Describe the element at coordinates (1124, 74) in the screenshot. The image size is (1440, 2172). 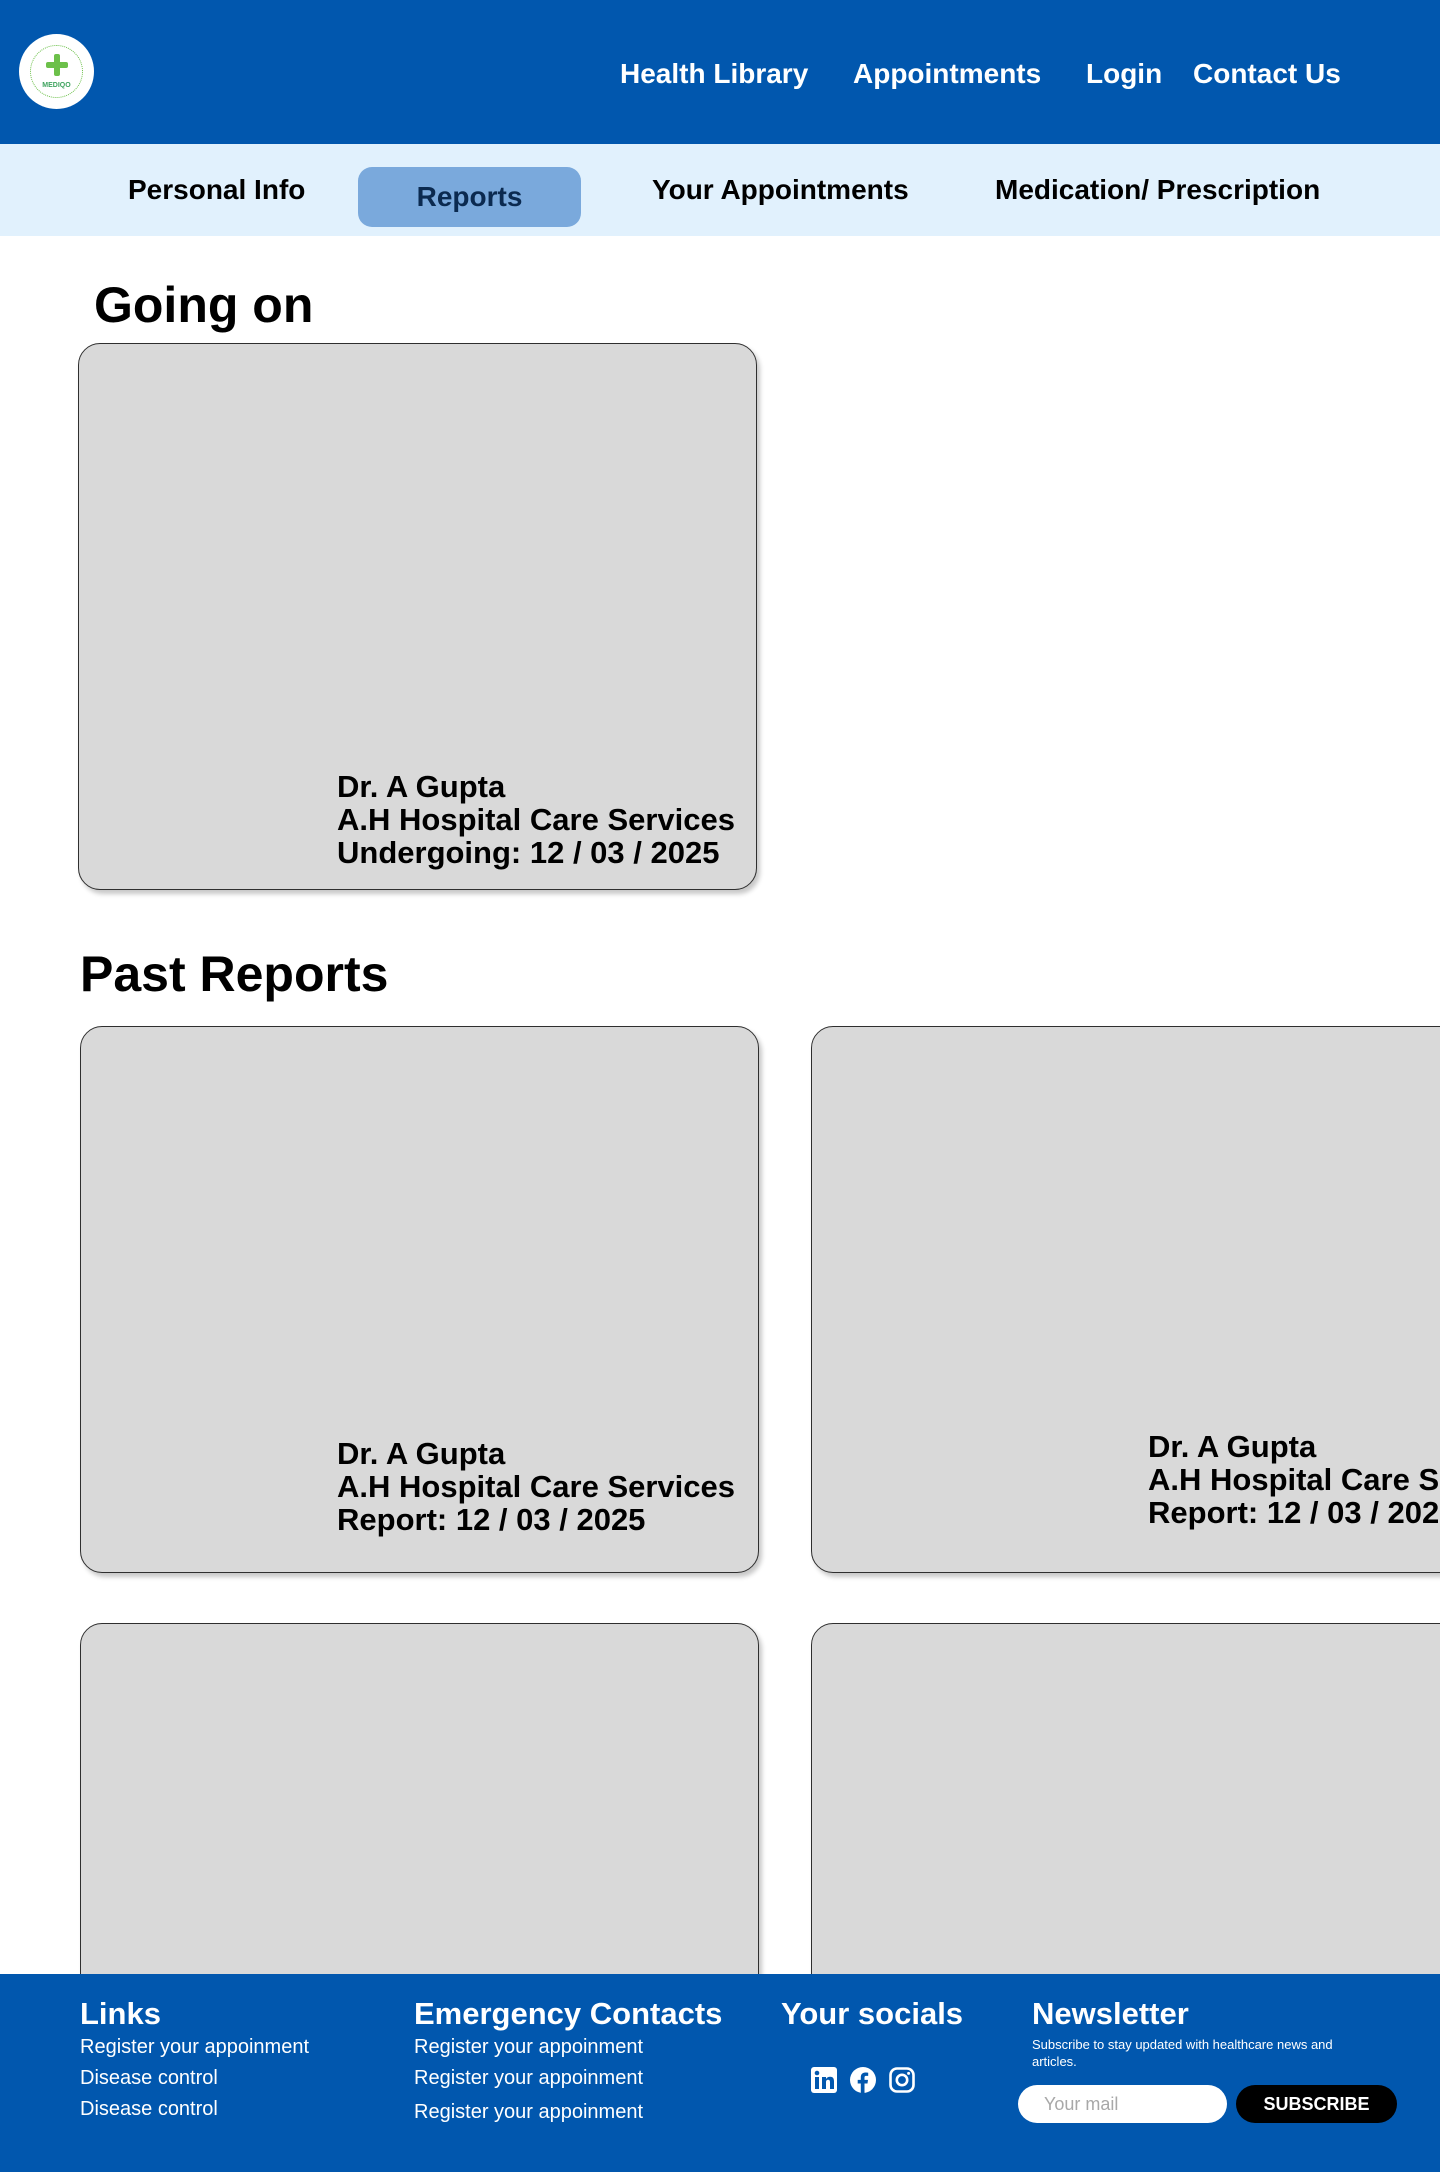
I see `nav-login: Login` at that location.